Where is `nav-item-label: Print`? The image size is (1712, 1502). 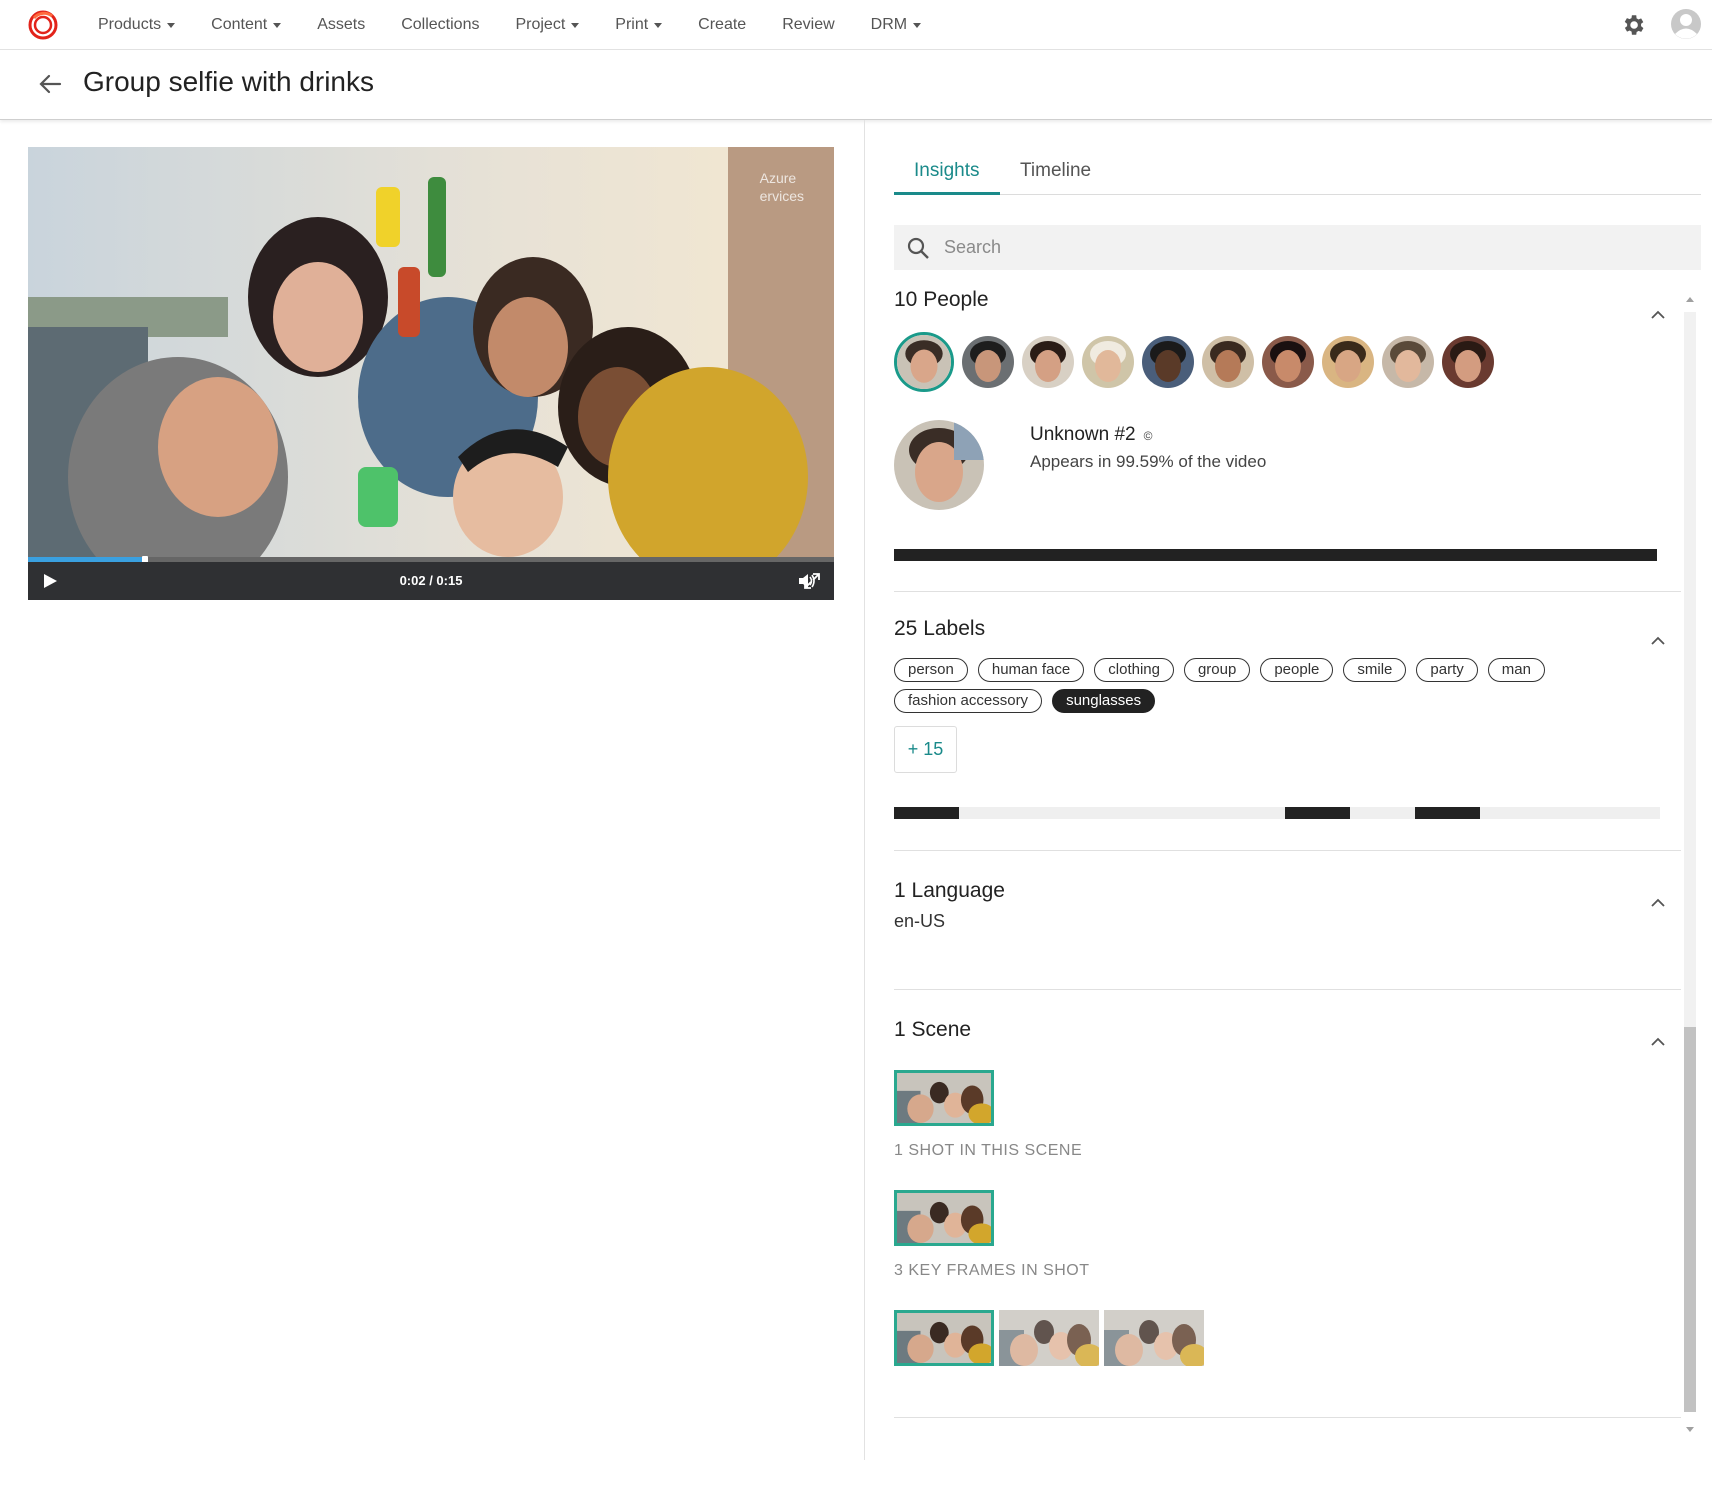
nav-item-label: Print is located at coordinates (632, 24).